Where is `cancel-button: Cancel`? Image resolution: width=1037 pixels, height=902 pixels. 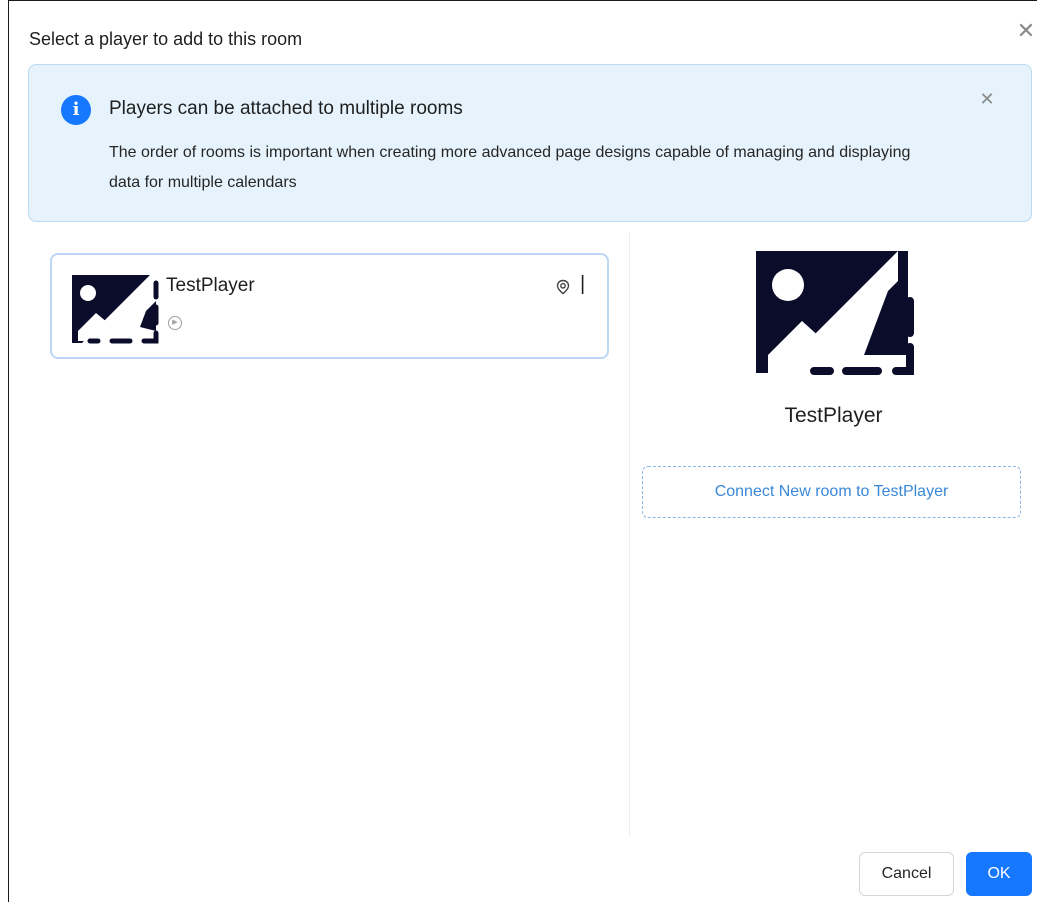
cancel-button: Cancel is located at coordinates (906, 874).